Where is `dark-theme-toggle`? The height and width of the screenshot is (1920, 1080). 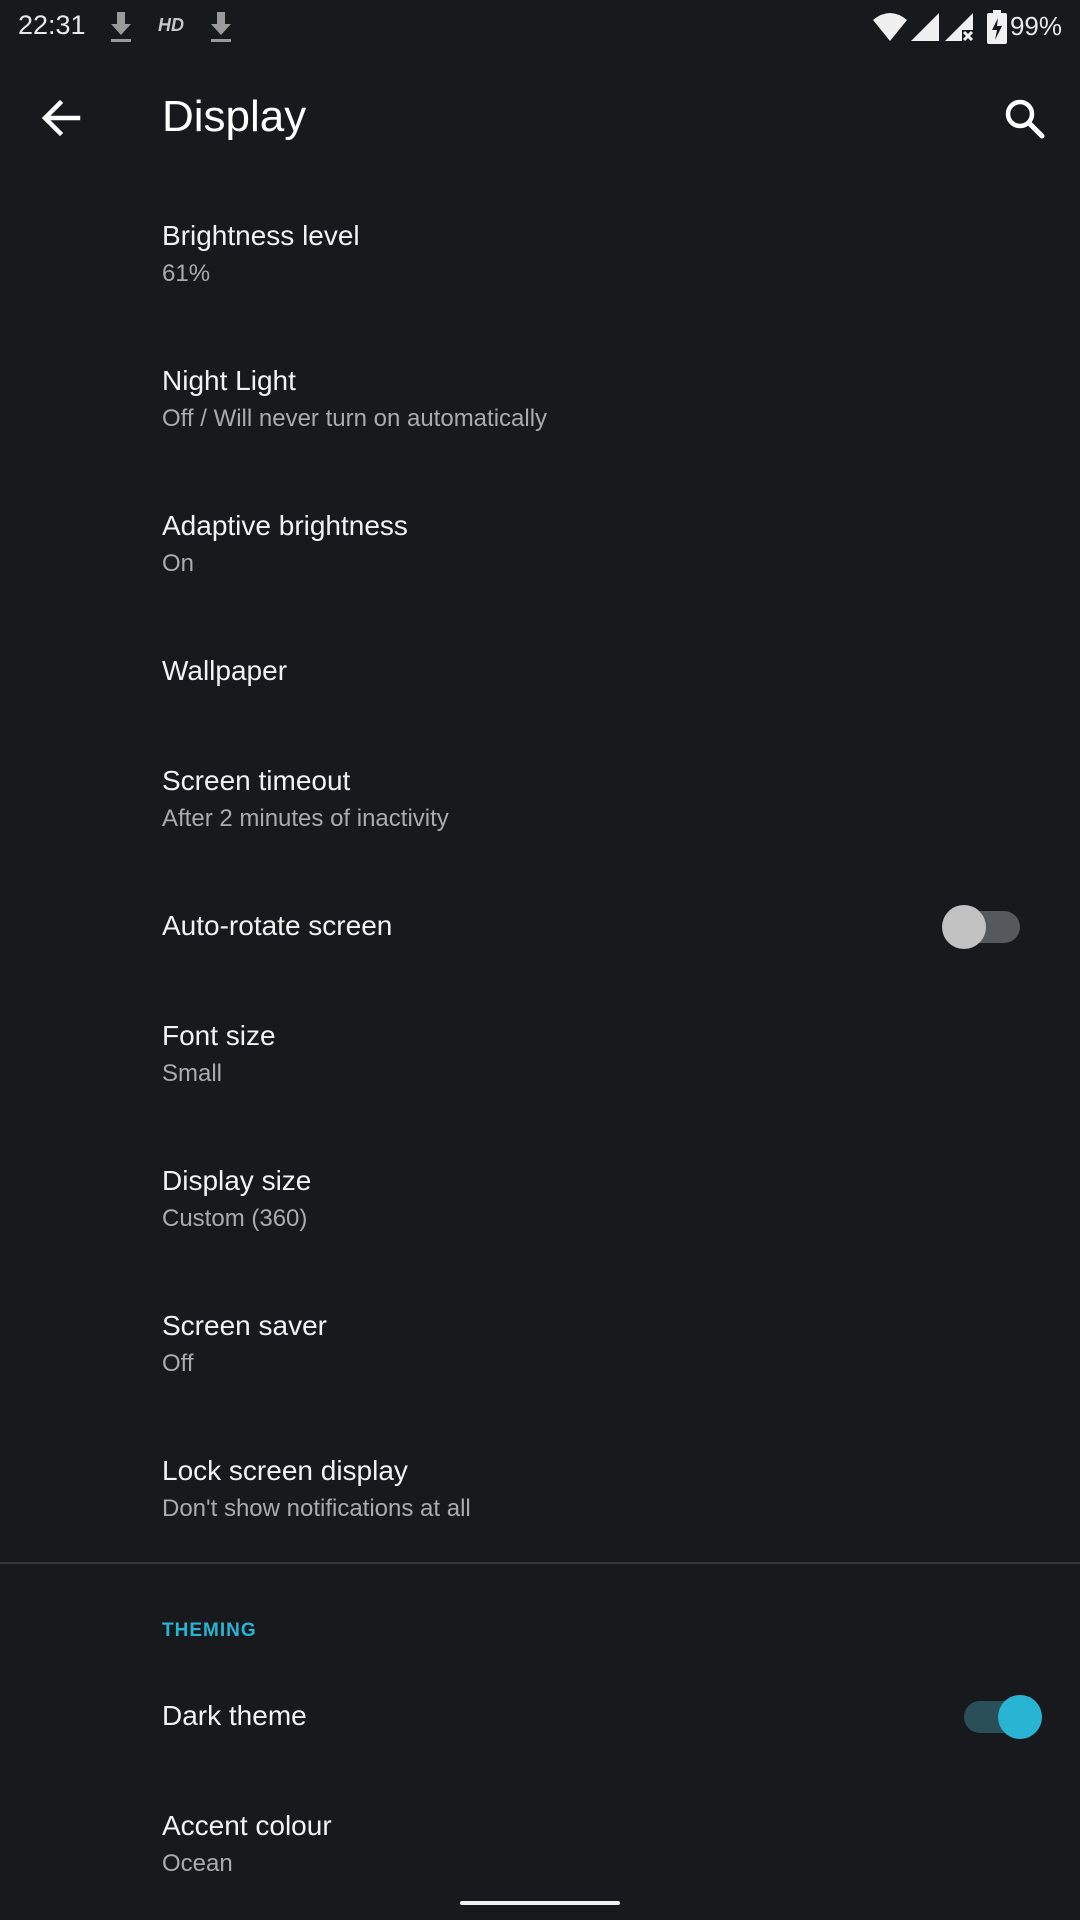
dark-theme-toggle is located at coordinates (1003, 1717).